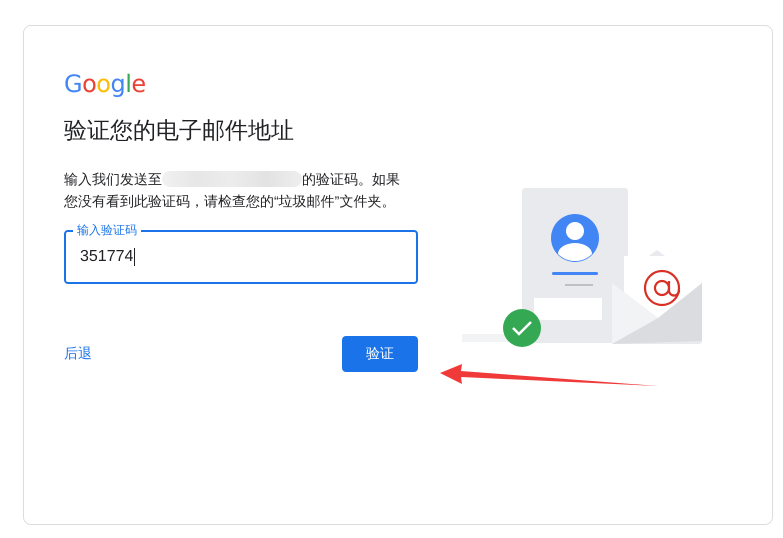 The image size is (783, 538). Describe the element at coordinates (107, 230) in the screenshot. I see `field-label: 输入验证码` at that location.